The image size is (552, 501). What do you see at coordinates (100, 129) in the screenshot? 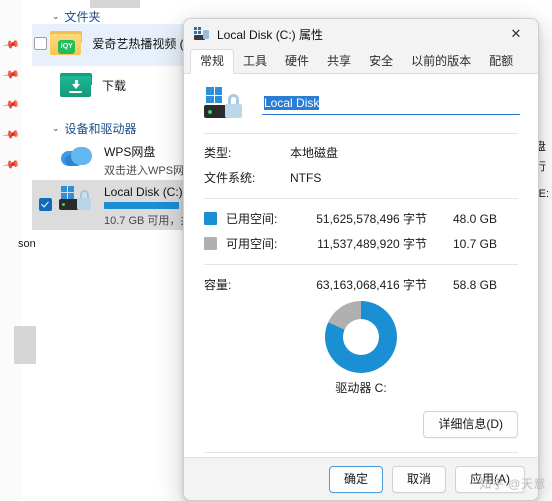
I see `group-label: 设备和驱动器` at bounding box center [100, 129].